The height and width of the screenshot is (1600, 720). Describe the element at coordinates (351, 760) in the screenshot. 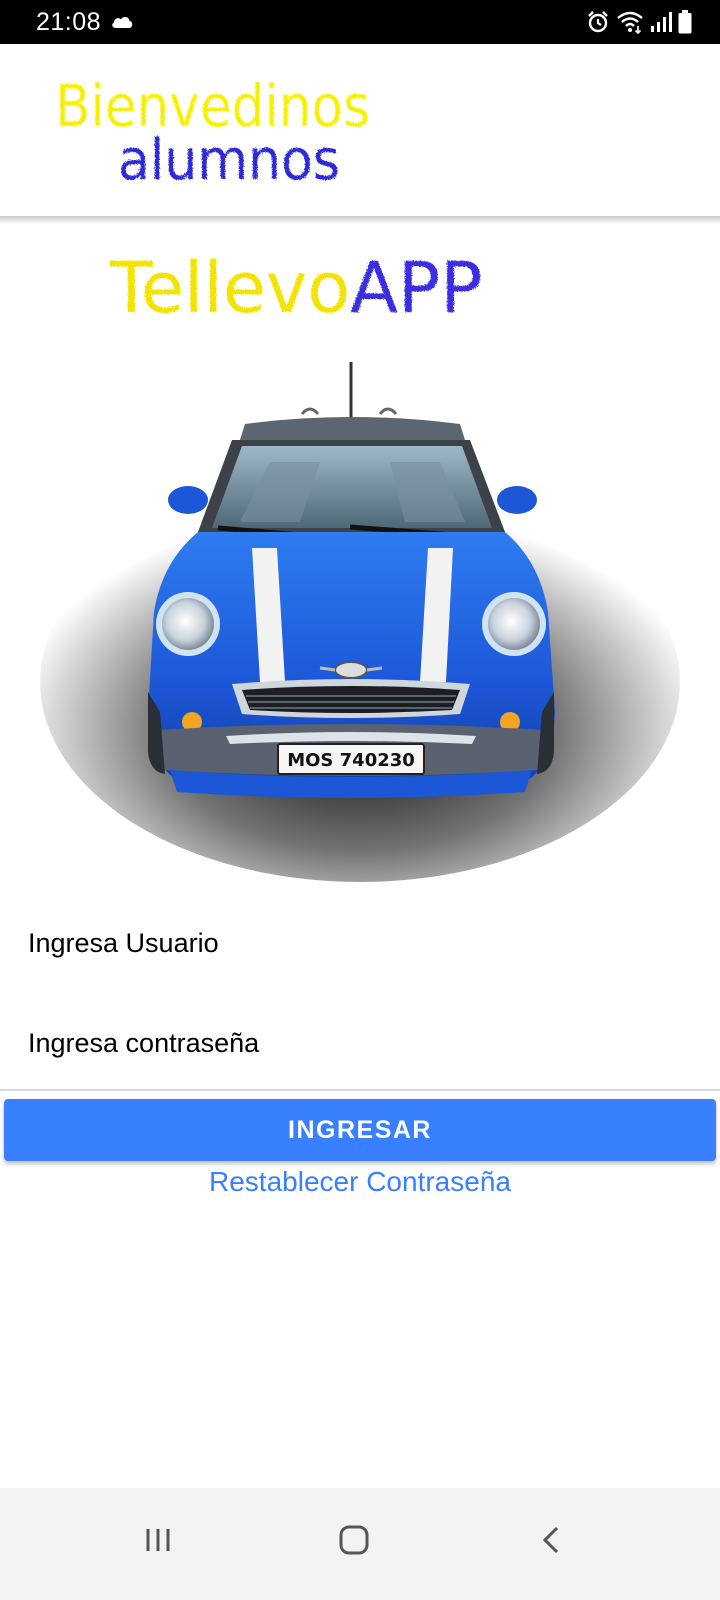

I see `car-plate: MOS 740230` at that location.